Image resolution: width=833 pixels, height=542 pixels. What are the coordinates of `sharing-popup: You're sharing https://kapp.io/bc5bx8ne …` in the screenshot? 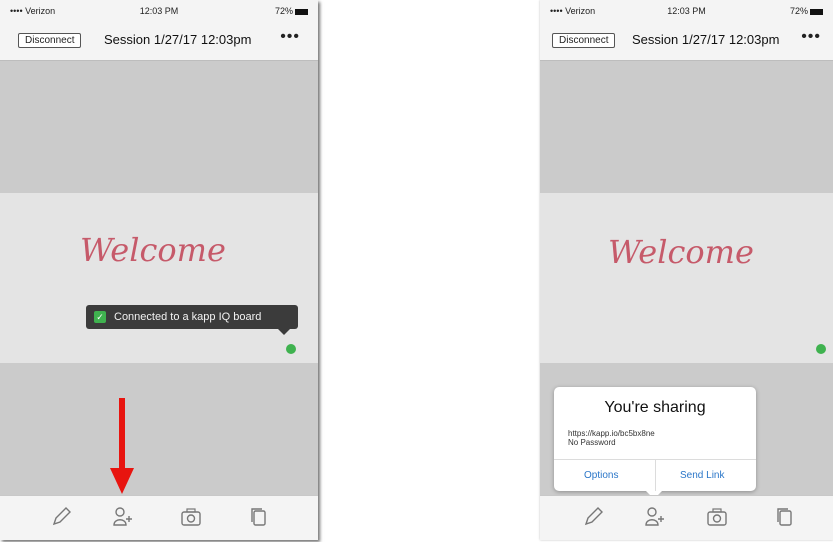 It's located at (655, 443).